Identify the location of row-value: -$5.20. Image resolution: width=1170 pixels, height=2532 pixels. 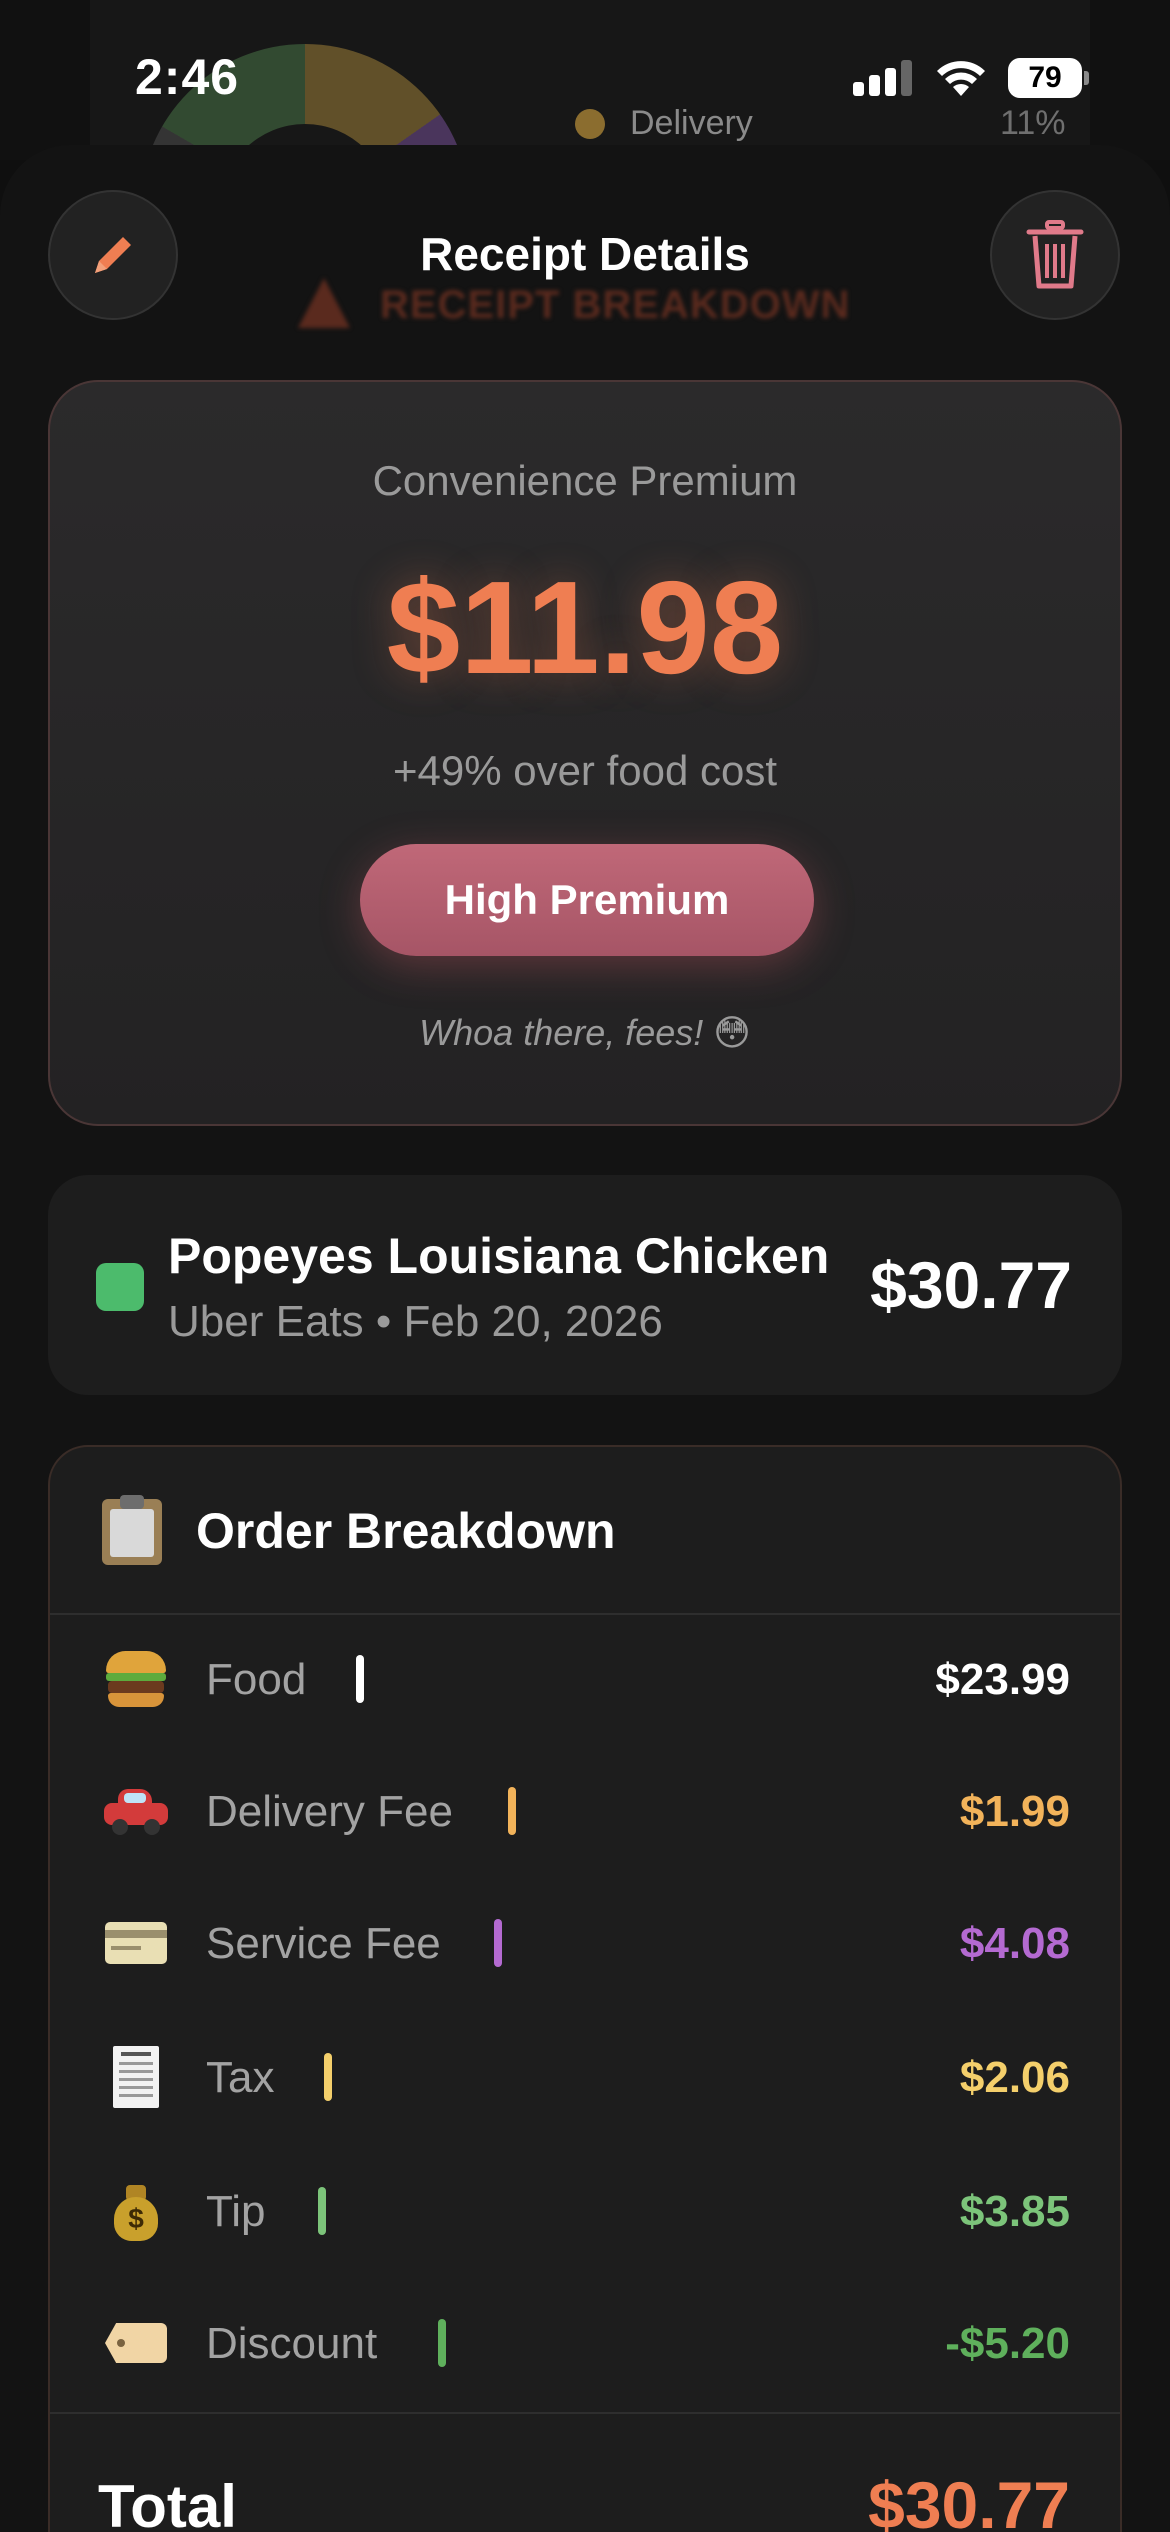
(1007, 2343).